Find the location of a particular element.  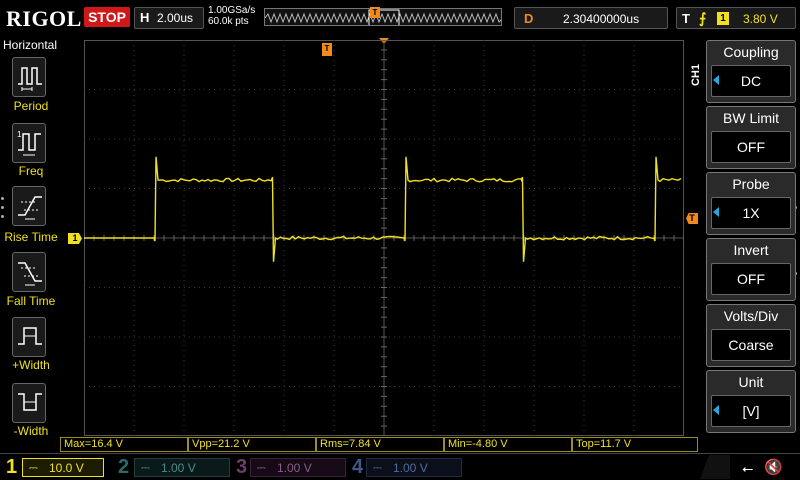

memory-trigger-marker: T is located at coordinates (375, 12).